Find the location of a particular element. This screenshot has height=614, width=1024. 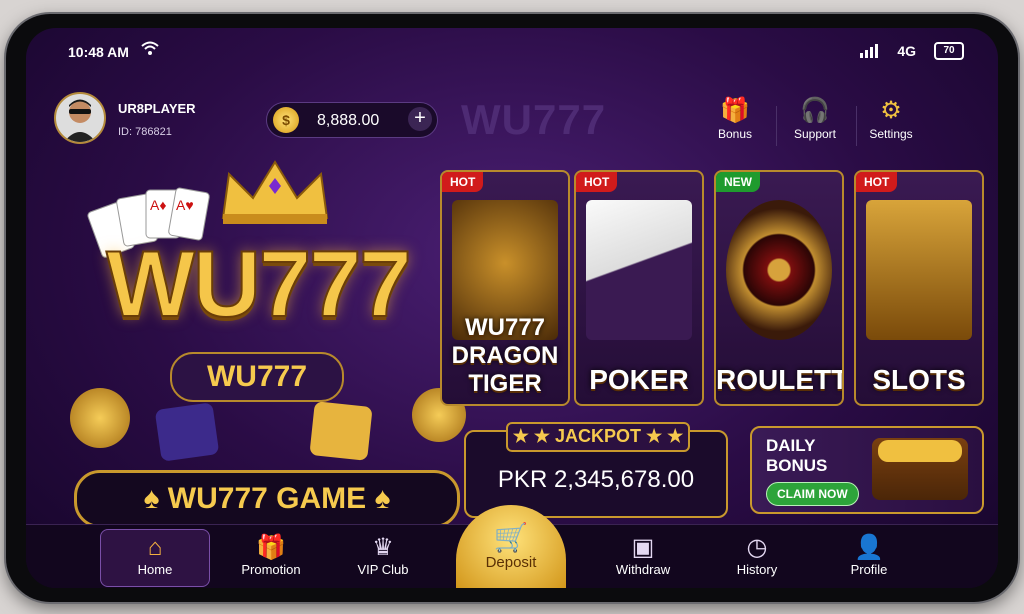

game-tile-dragon-tiger: HOT WU777 DRAGON TIGER is located at coordinates (505, 288).